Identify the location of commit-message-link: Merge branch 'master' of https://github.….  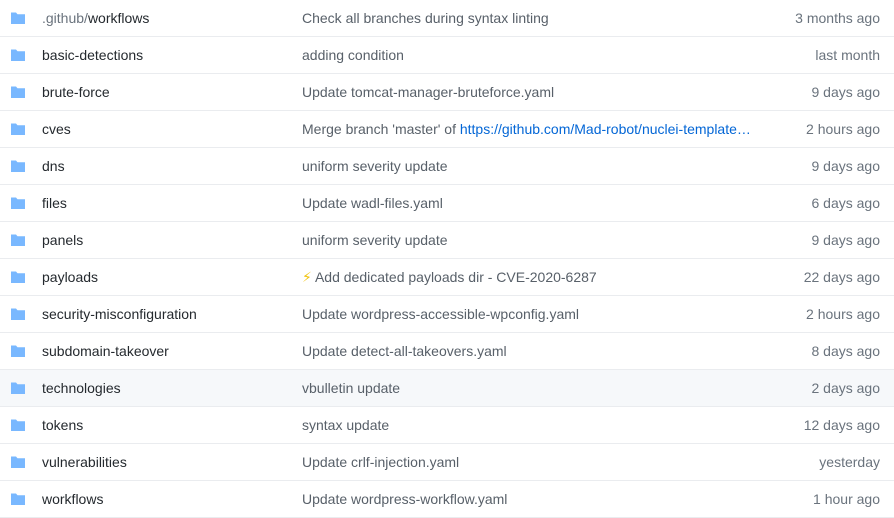
(533, 129).